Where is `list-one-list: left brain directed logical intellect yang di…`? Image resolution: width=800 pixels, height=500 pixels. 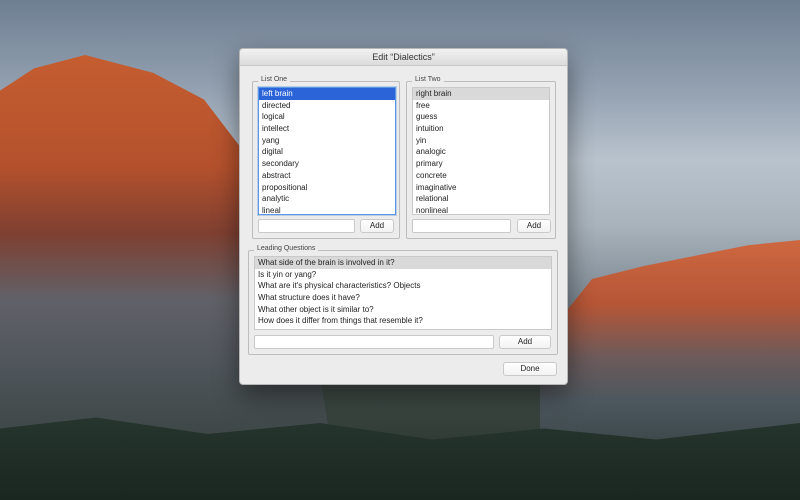 list-one-list: left brain directed logical intellect yang di… is located at coordinates (327, 151).